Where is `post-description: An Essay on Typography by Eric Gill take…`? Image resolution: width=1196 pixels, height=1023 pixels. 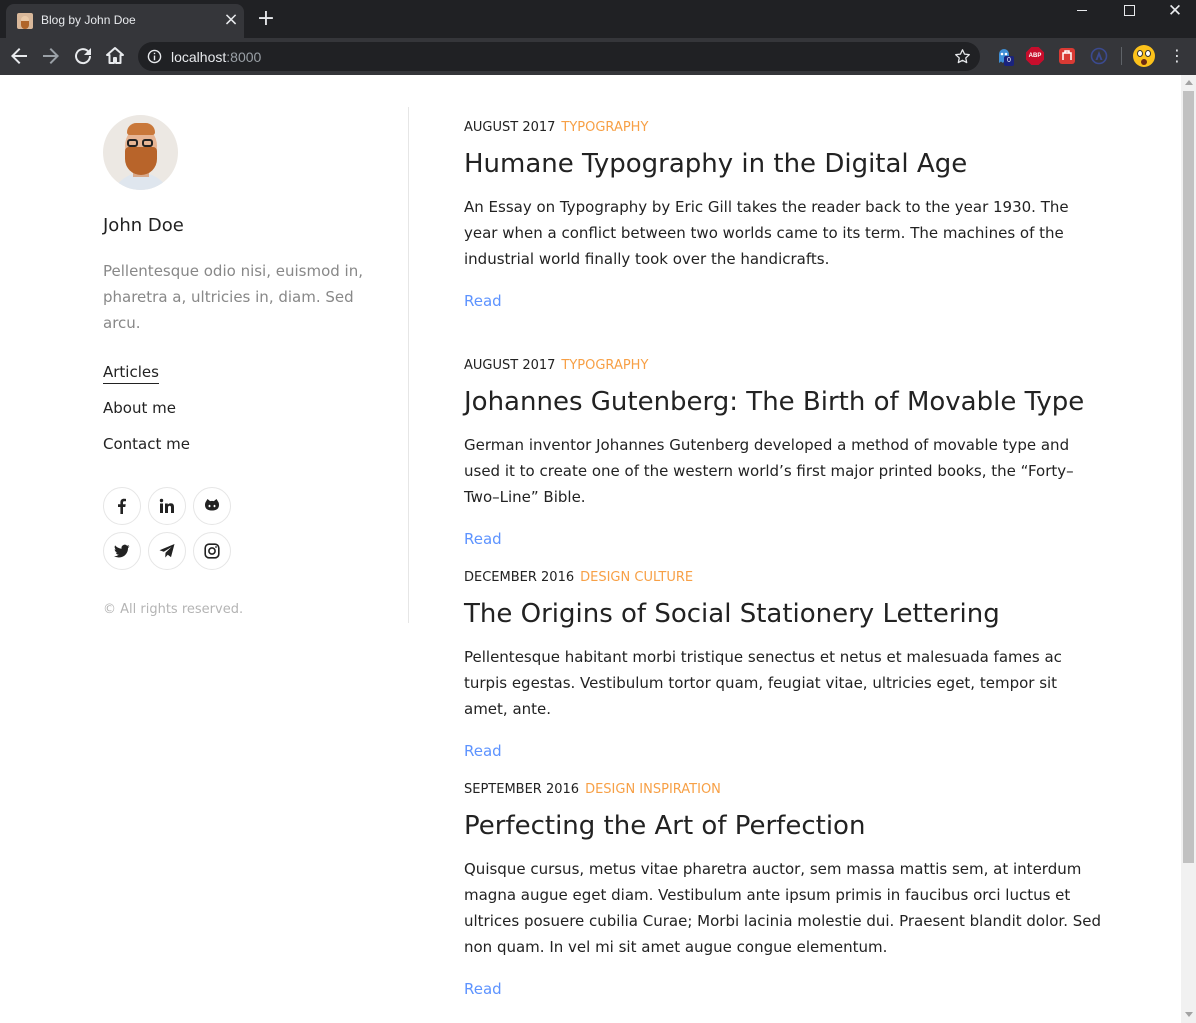 post-description: An Essay on Typography by Eric Gill take… is located at coordinates (766, 233).